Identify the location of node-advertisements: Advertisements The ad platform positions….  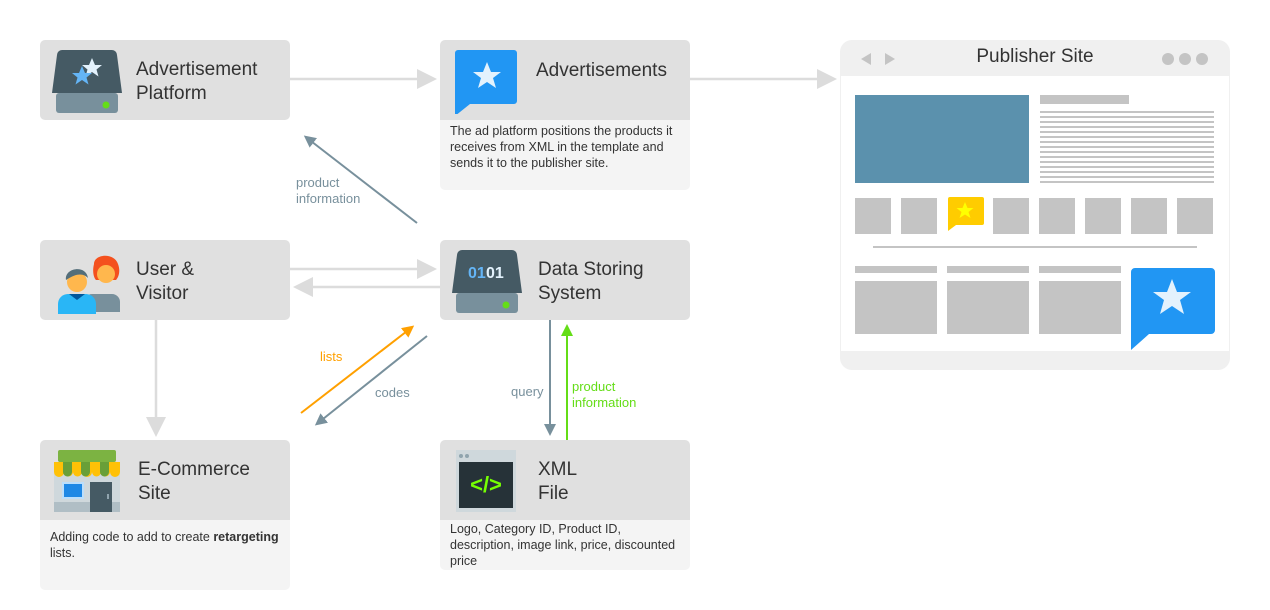
(565, 115).